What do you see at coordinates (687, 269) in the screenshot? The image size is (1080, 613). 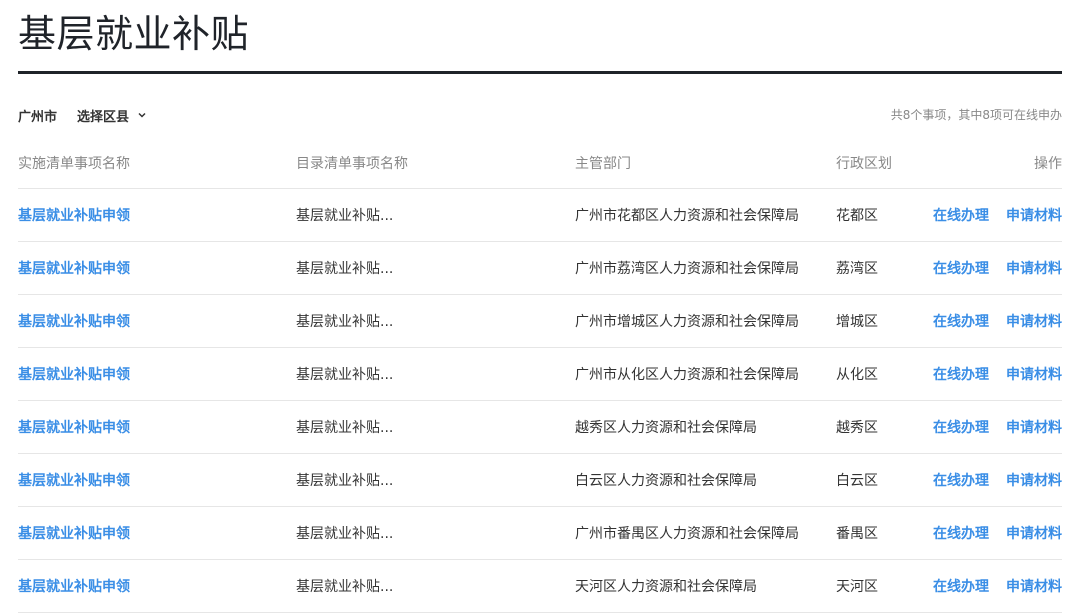 I see `department: 广州市荔湾区人力资源和社会保障局` at bounding box center [687, 269].